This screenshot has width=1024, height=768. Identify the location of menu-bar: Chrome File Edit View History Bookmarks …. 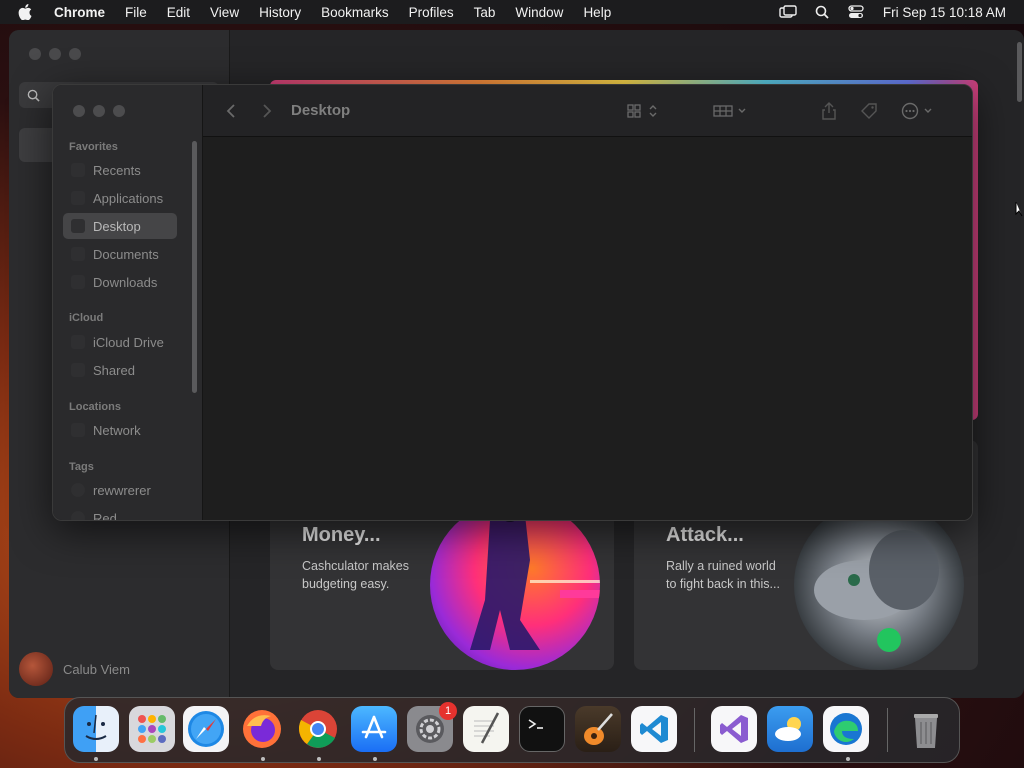
(512, 12).